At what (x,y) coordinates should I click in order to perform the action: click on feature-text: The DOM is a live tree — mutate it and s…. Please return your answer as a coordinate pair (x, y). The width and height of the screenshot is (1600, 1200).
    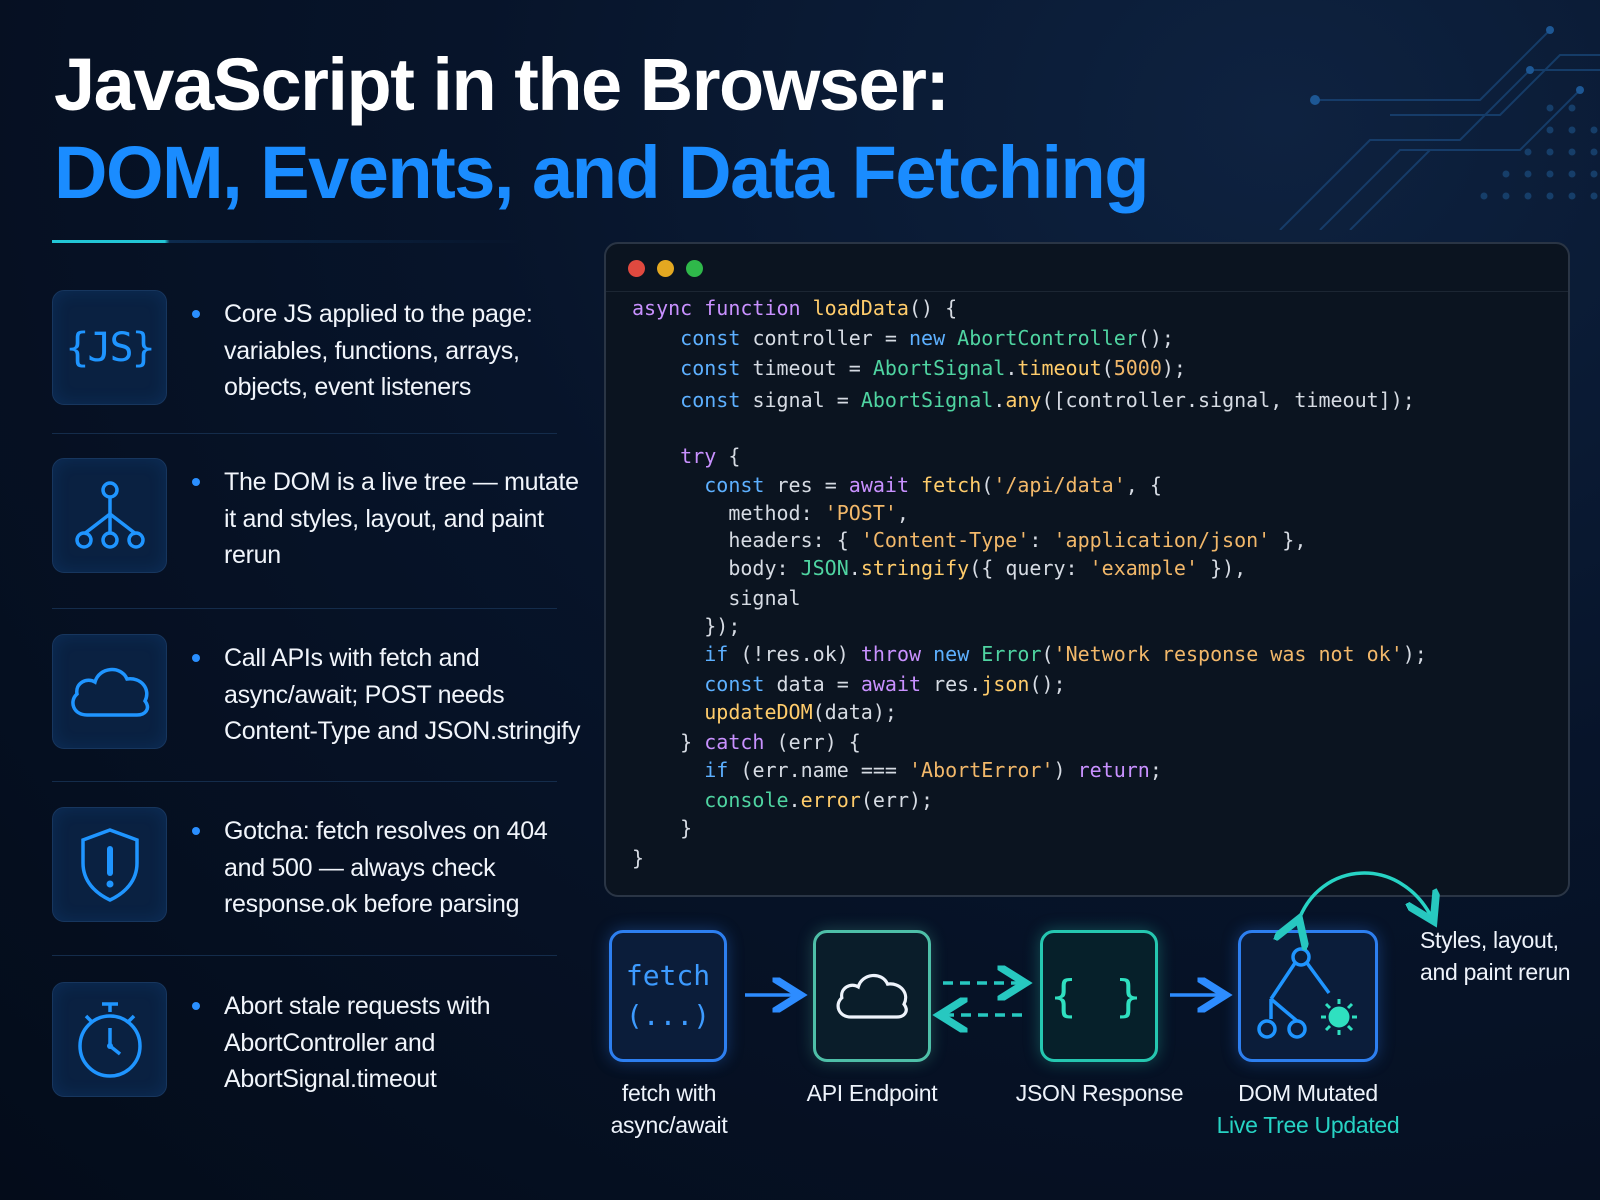
    Looking at the image, I should click on (401, 518).